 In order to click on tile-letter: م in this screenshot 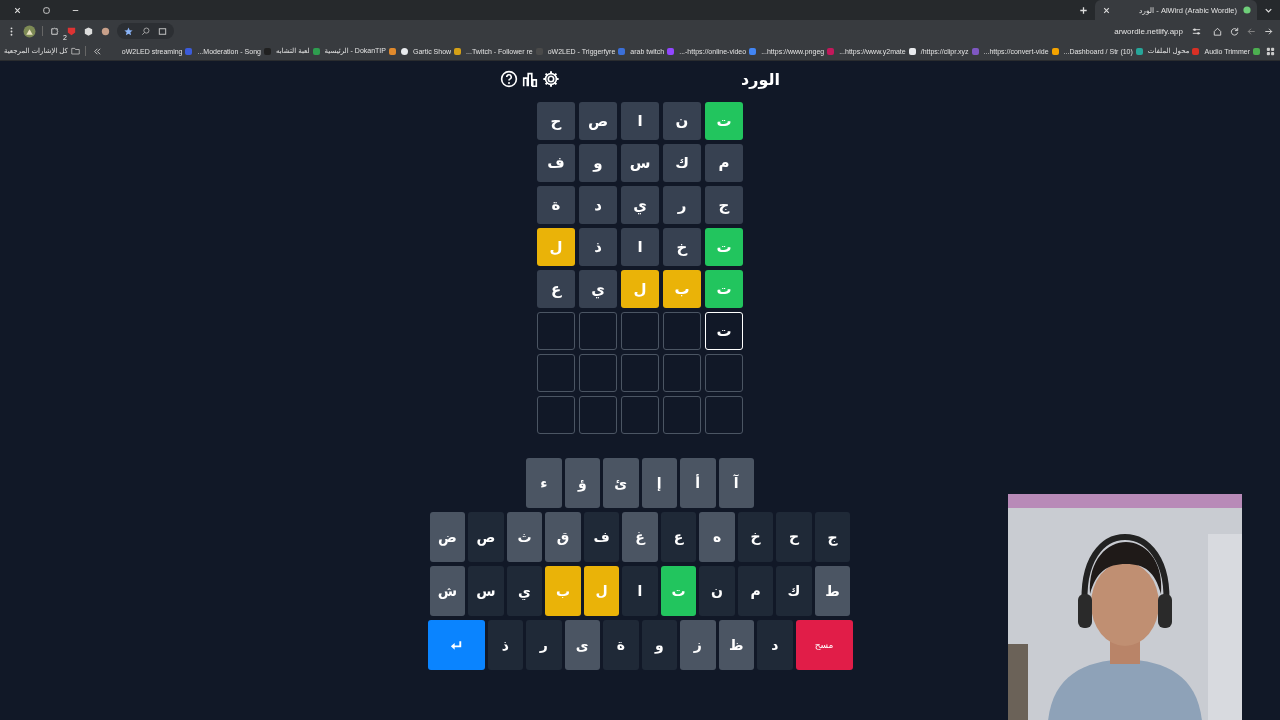, I will do `click(724, 163)`.